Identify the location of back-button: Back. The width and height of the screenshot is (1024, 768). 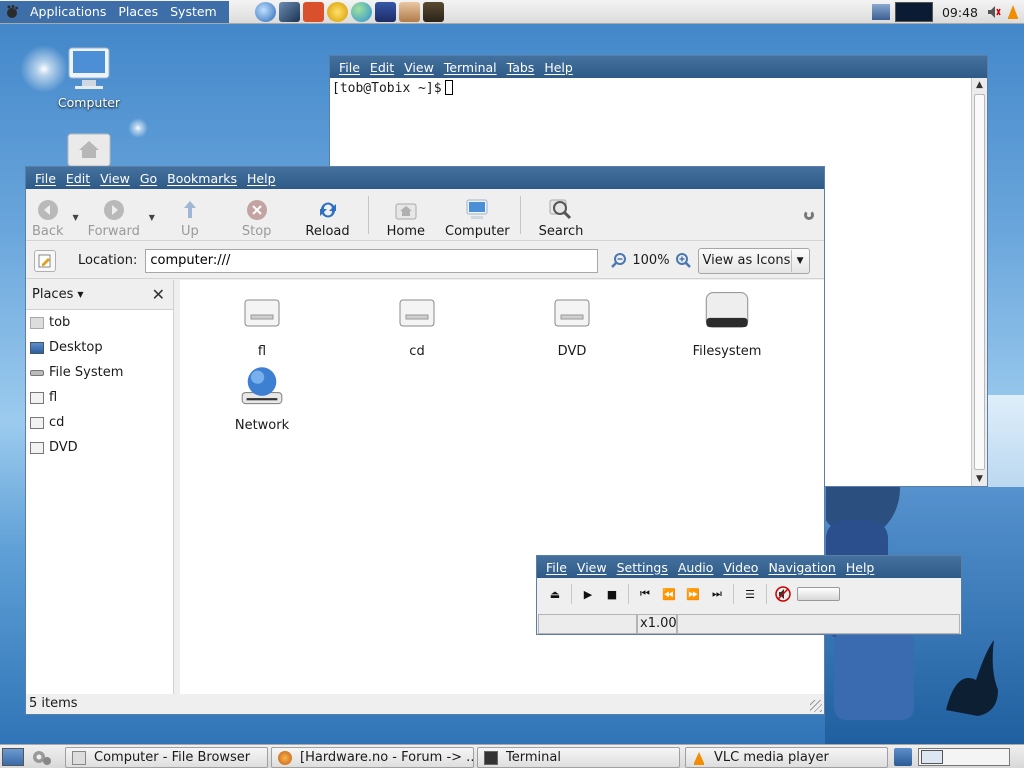
(48, 215).